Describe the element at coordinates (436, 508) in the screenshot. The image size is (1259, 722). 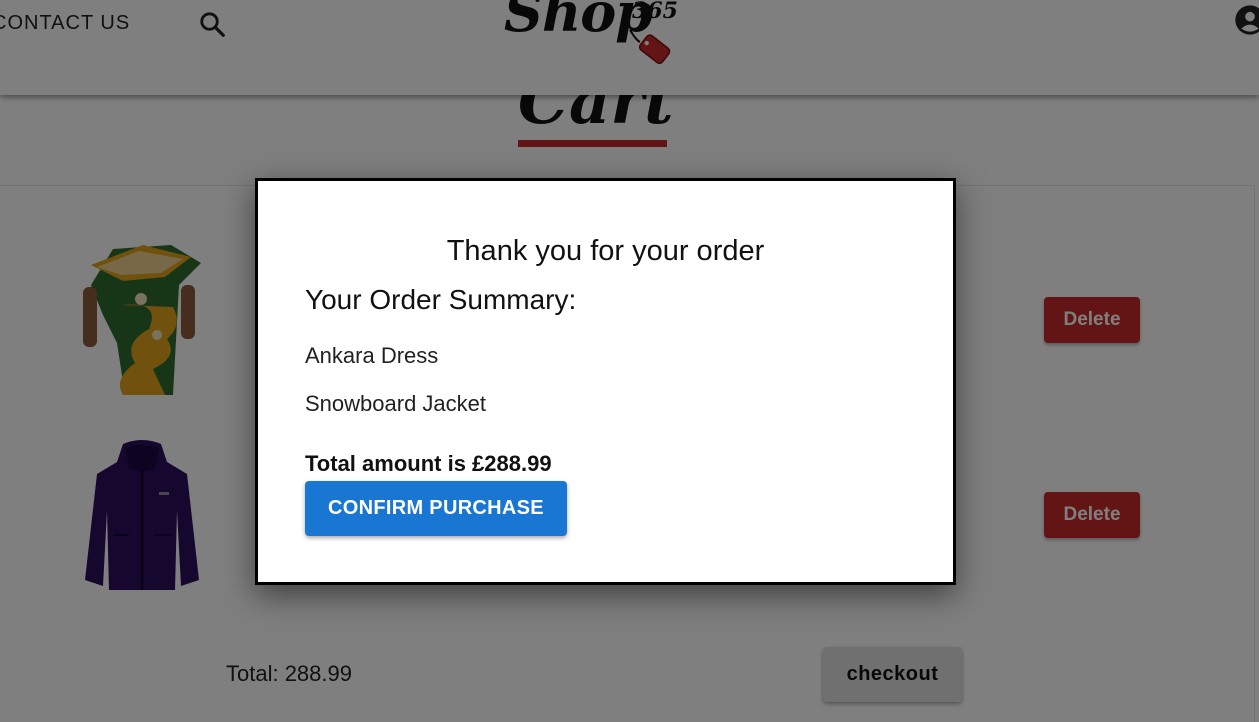
I see `confirm-purchase-button: CONFIRM PURCHASE` at that location.